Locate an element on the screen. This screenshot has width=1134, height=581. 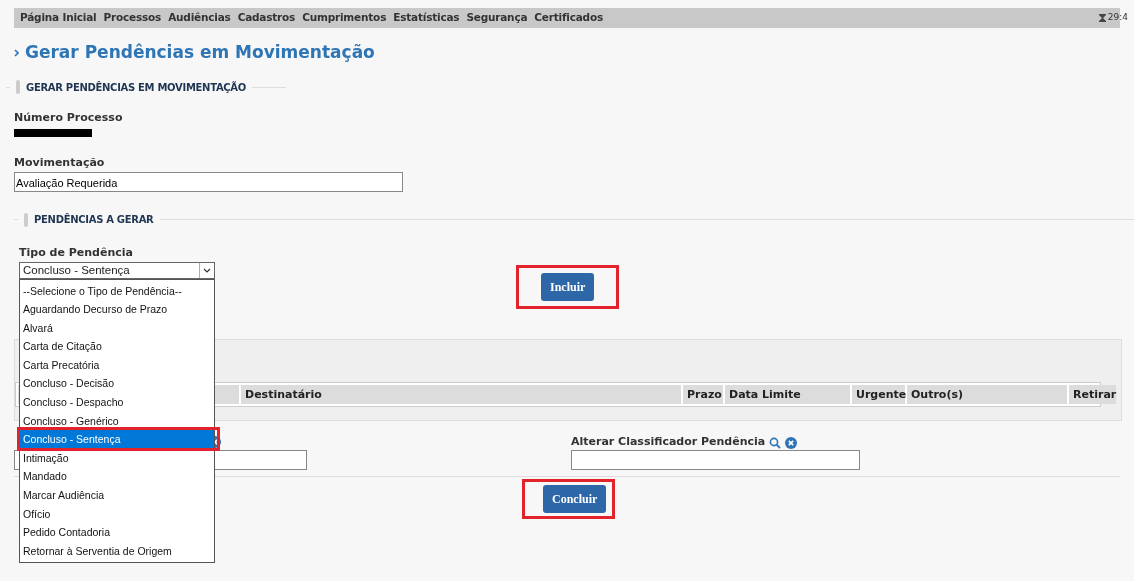
dropdown-option: Concluso - Sentença is located at coordinates (117, 439).